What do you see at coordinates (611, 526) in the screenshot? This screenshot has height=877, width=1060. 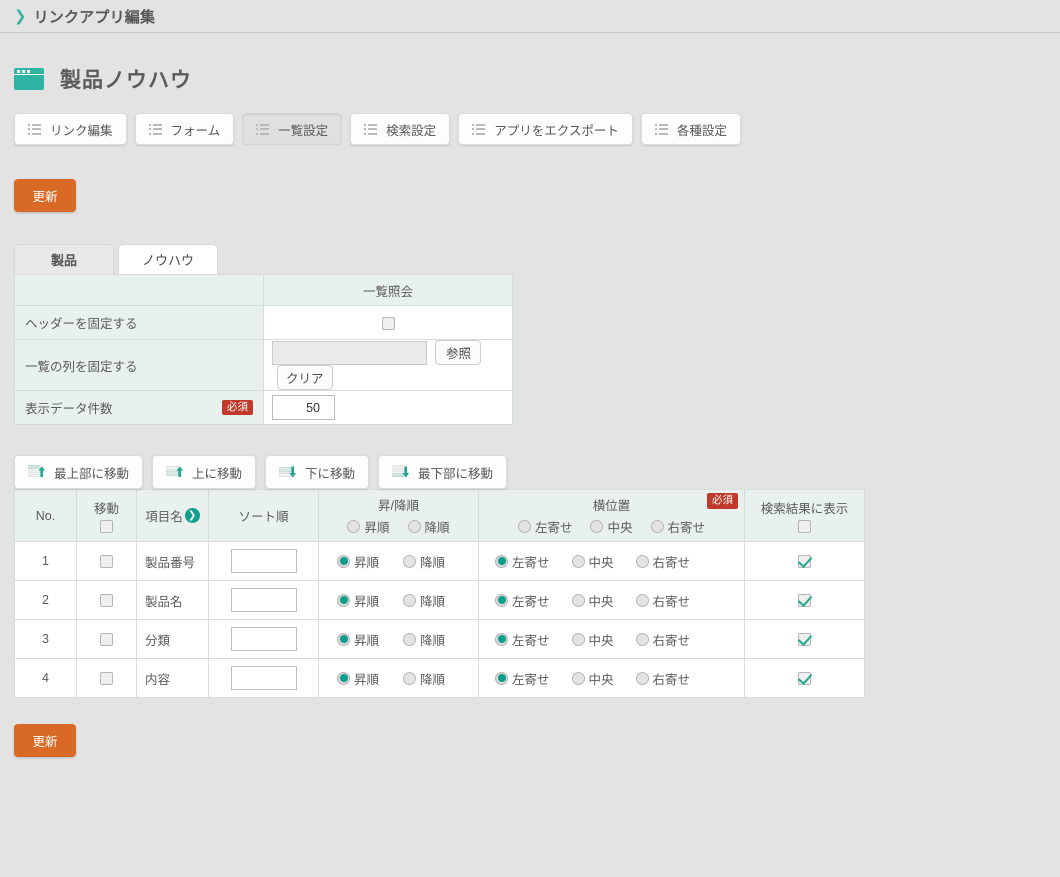 I see `header-align-center-label: 中央` at bounding box center [611, 526].